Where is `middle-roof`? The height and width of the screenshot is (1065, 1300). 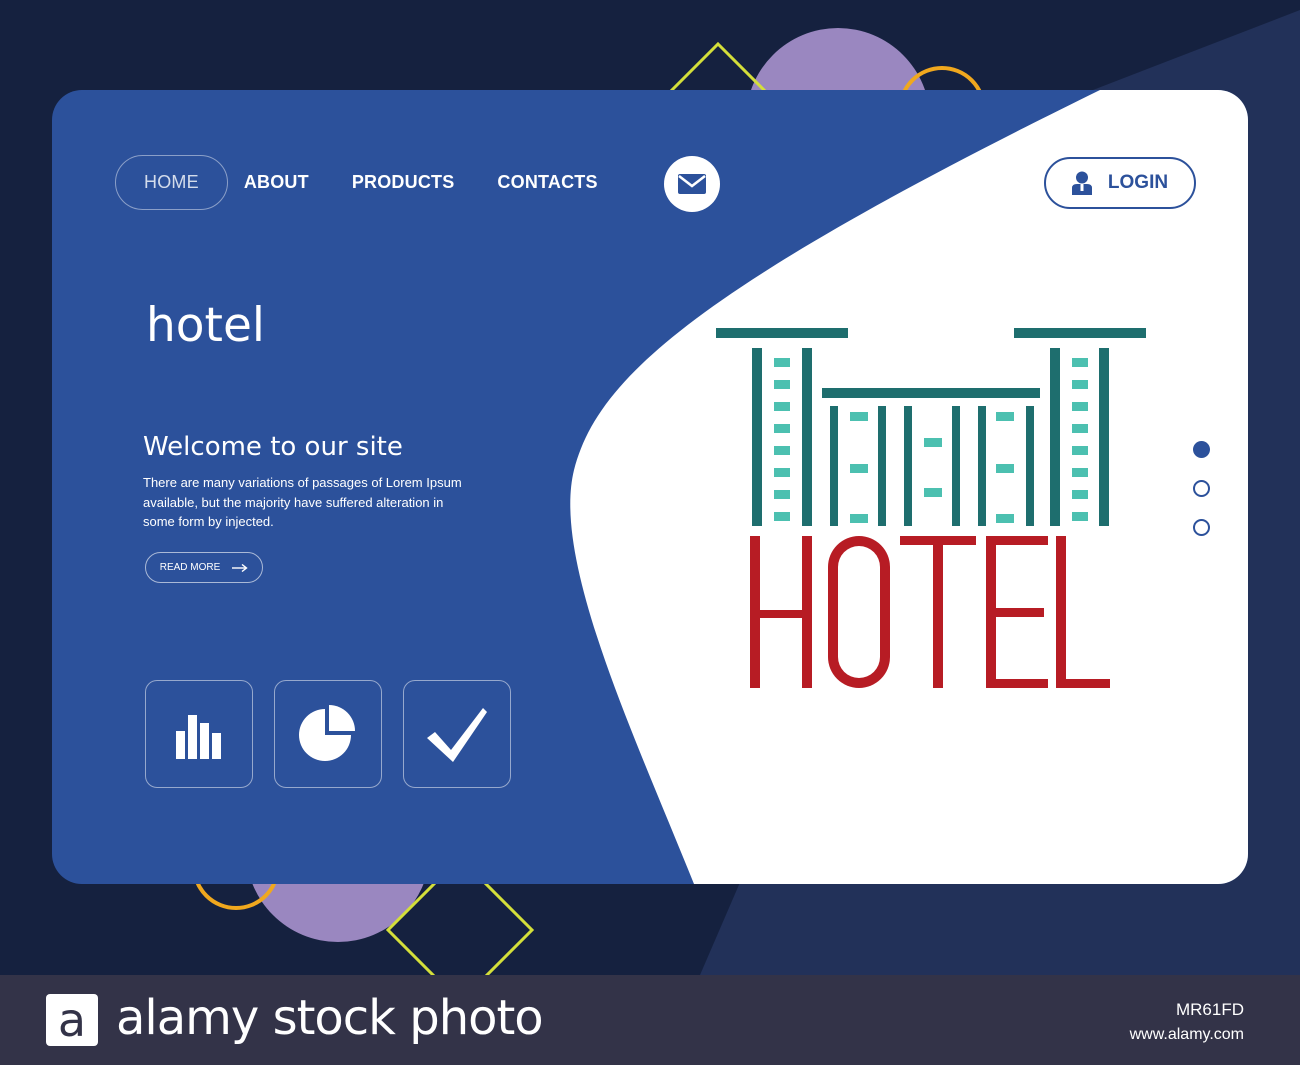
middle-roof is located at coordinates (931, 393).